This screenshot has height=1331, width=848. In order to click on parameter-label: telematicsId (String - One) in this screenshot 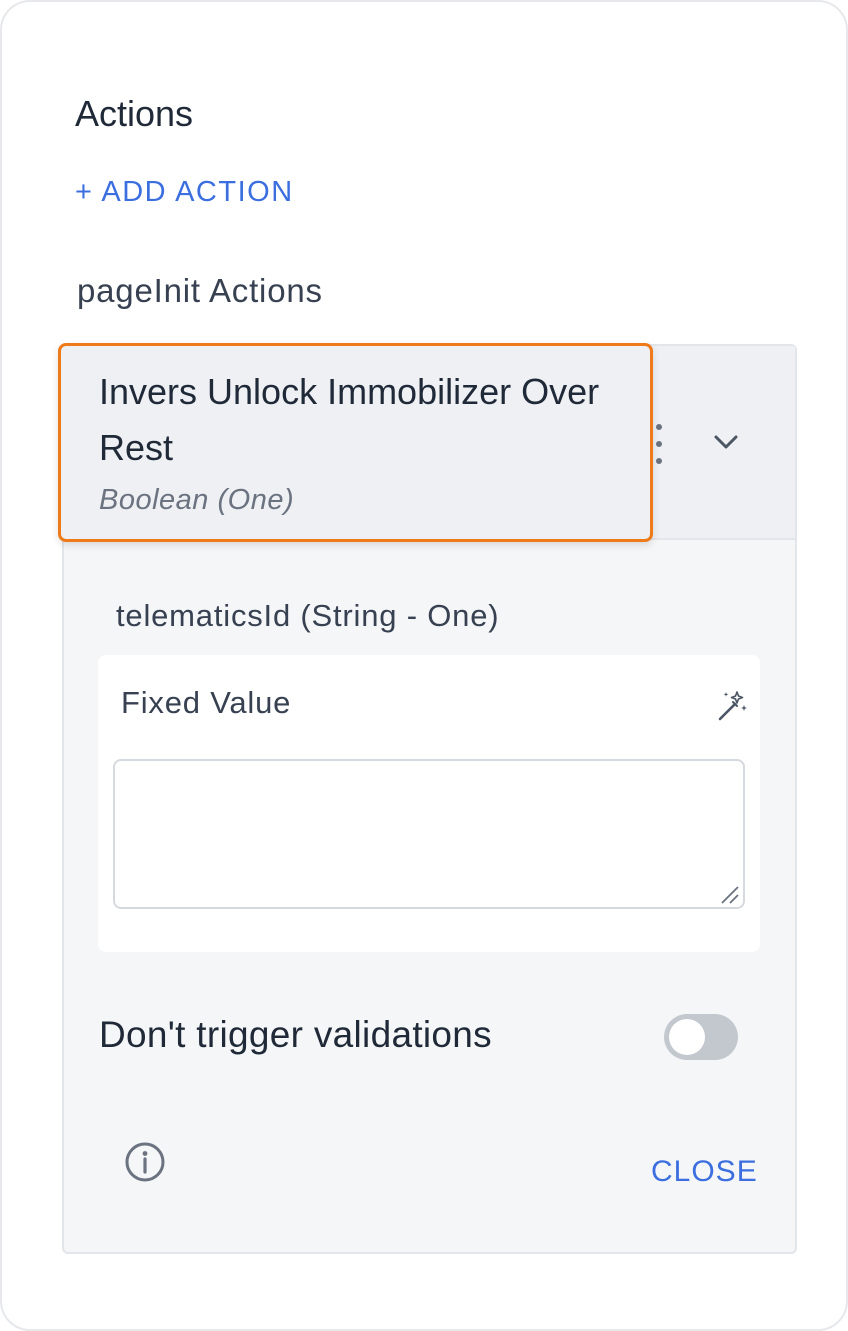, I will do `click(308, 615)`.